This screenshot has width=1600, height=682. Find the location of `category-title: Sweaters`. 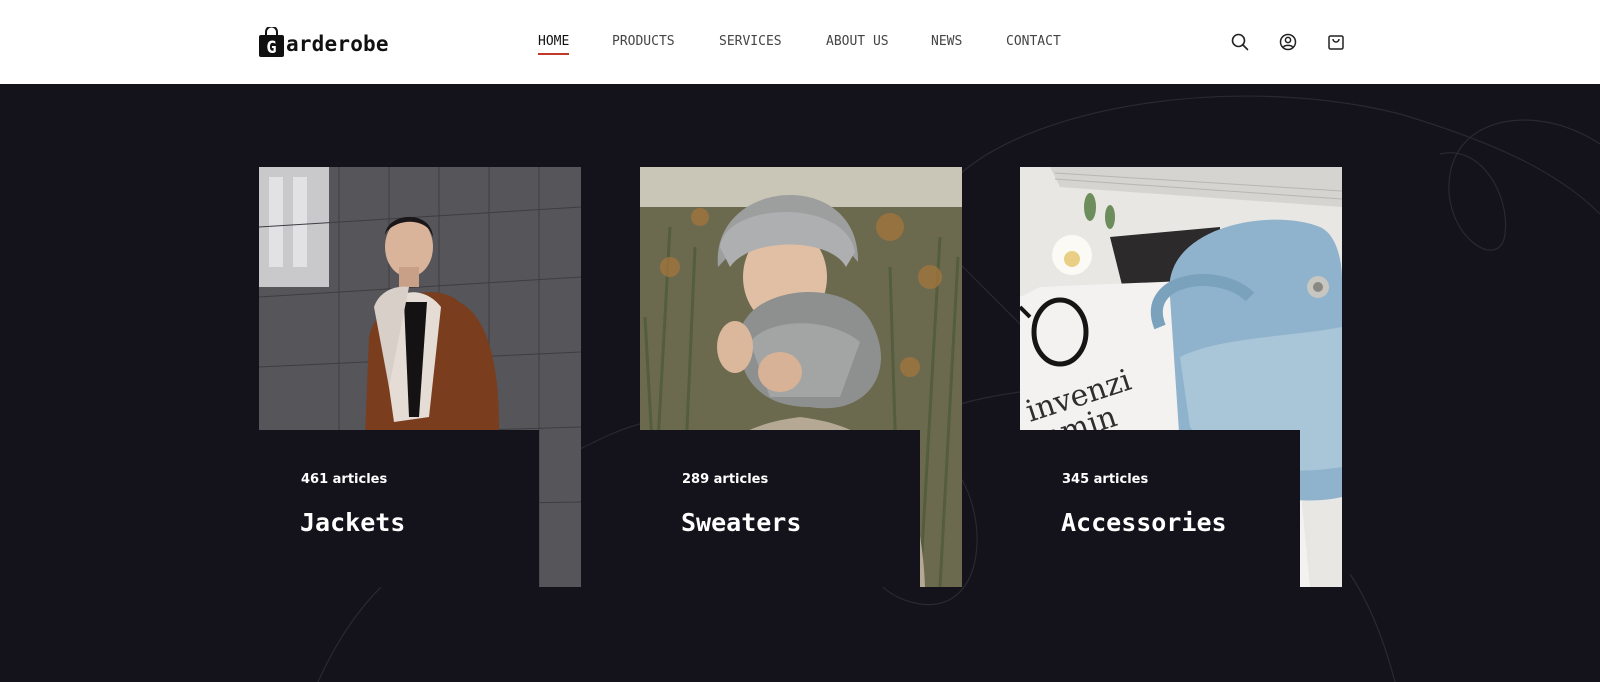

category-title: Sweaters is located at coordinates (741, 522).